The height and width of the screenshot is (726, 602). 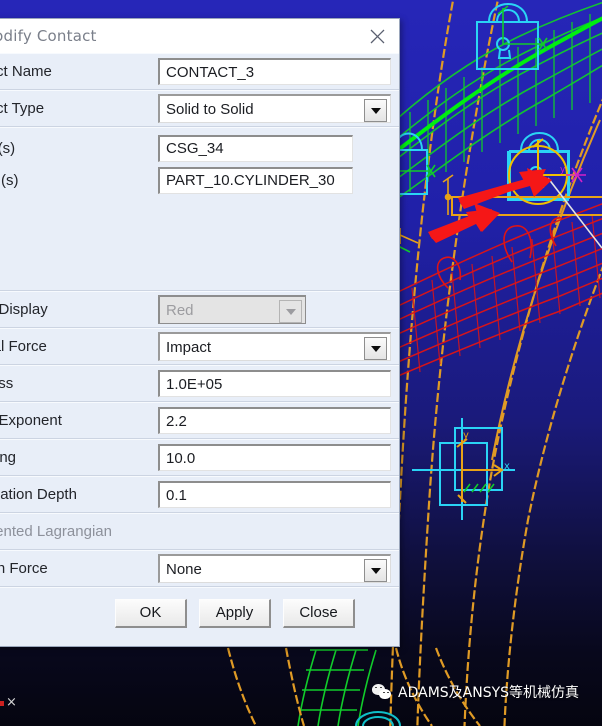 What do you see at coordinates (274, 383) in the screenshot?
I see `stiffness-input: 1.0E+05` at bounding box center [274, 383].